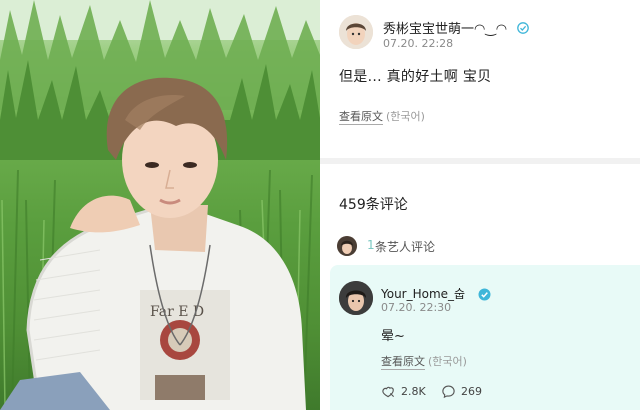 The width and height of the screenshot is (640, 410). I want to click on comment-view-original-button: 查看原文 (한국어), so click(424, 361).